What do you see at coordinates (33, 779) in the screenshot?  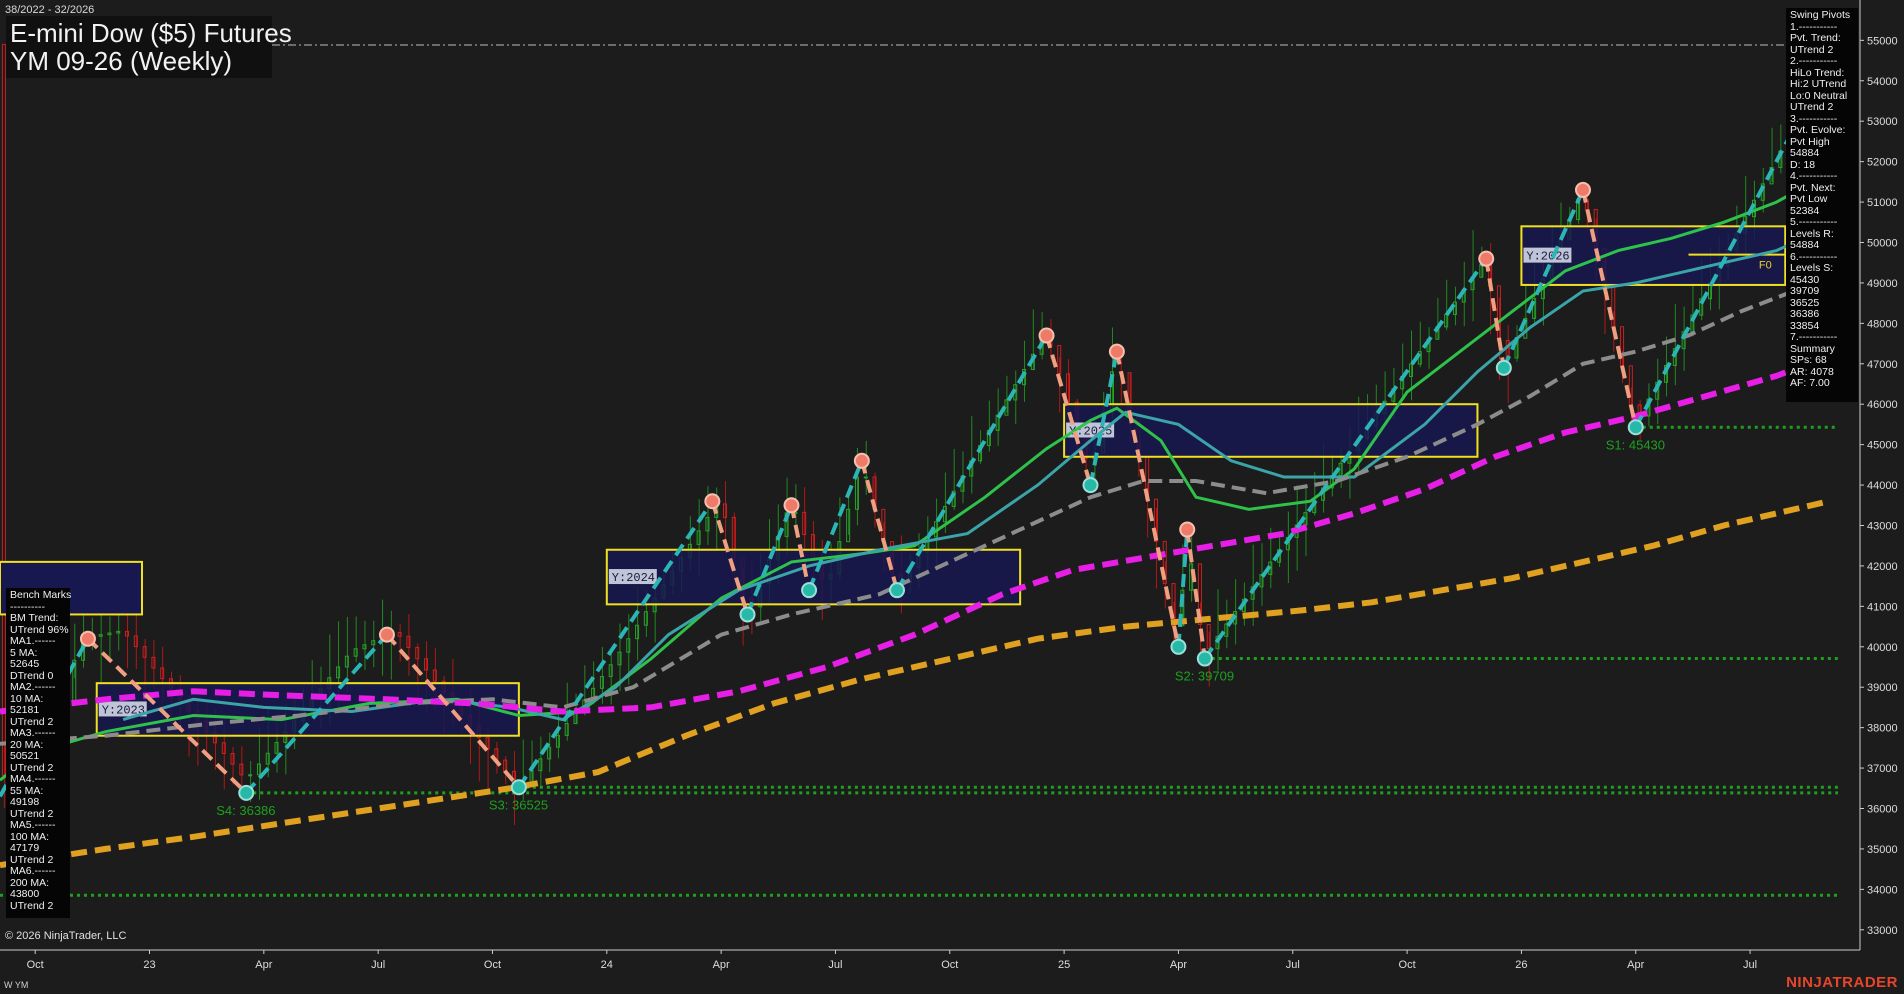 I see `panel-line: MA4.------` at bounding box center [33, 779].